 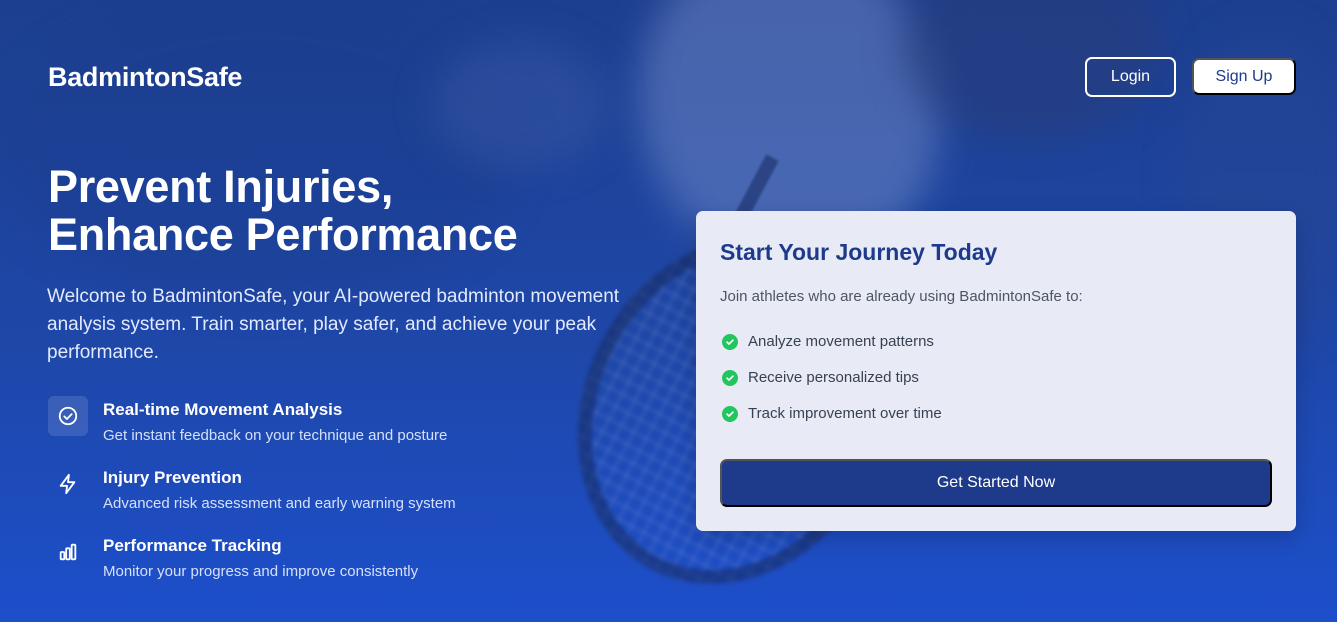 What do you see at coordinates (845, 413) in the screenshot?
I see `benefit-label: Track improvement over time` at bounding box center [845, 413].